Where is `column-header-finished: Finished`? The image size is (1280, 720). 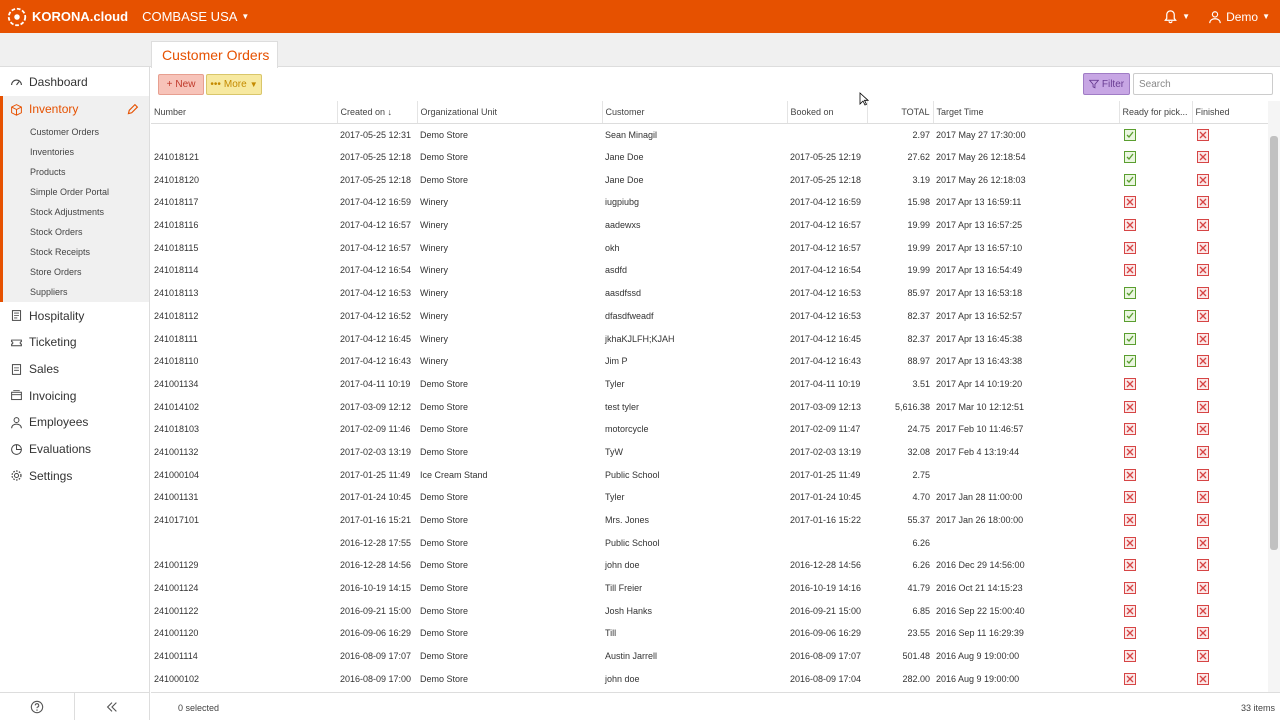
column-header-finished: Finished is located at coordinates (1230, 112).